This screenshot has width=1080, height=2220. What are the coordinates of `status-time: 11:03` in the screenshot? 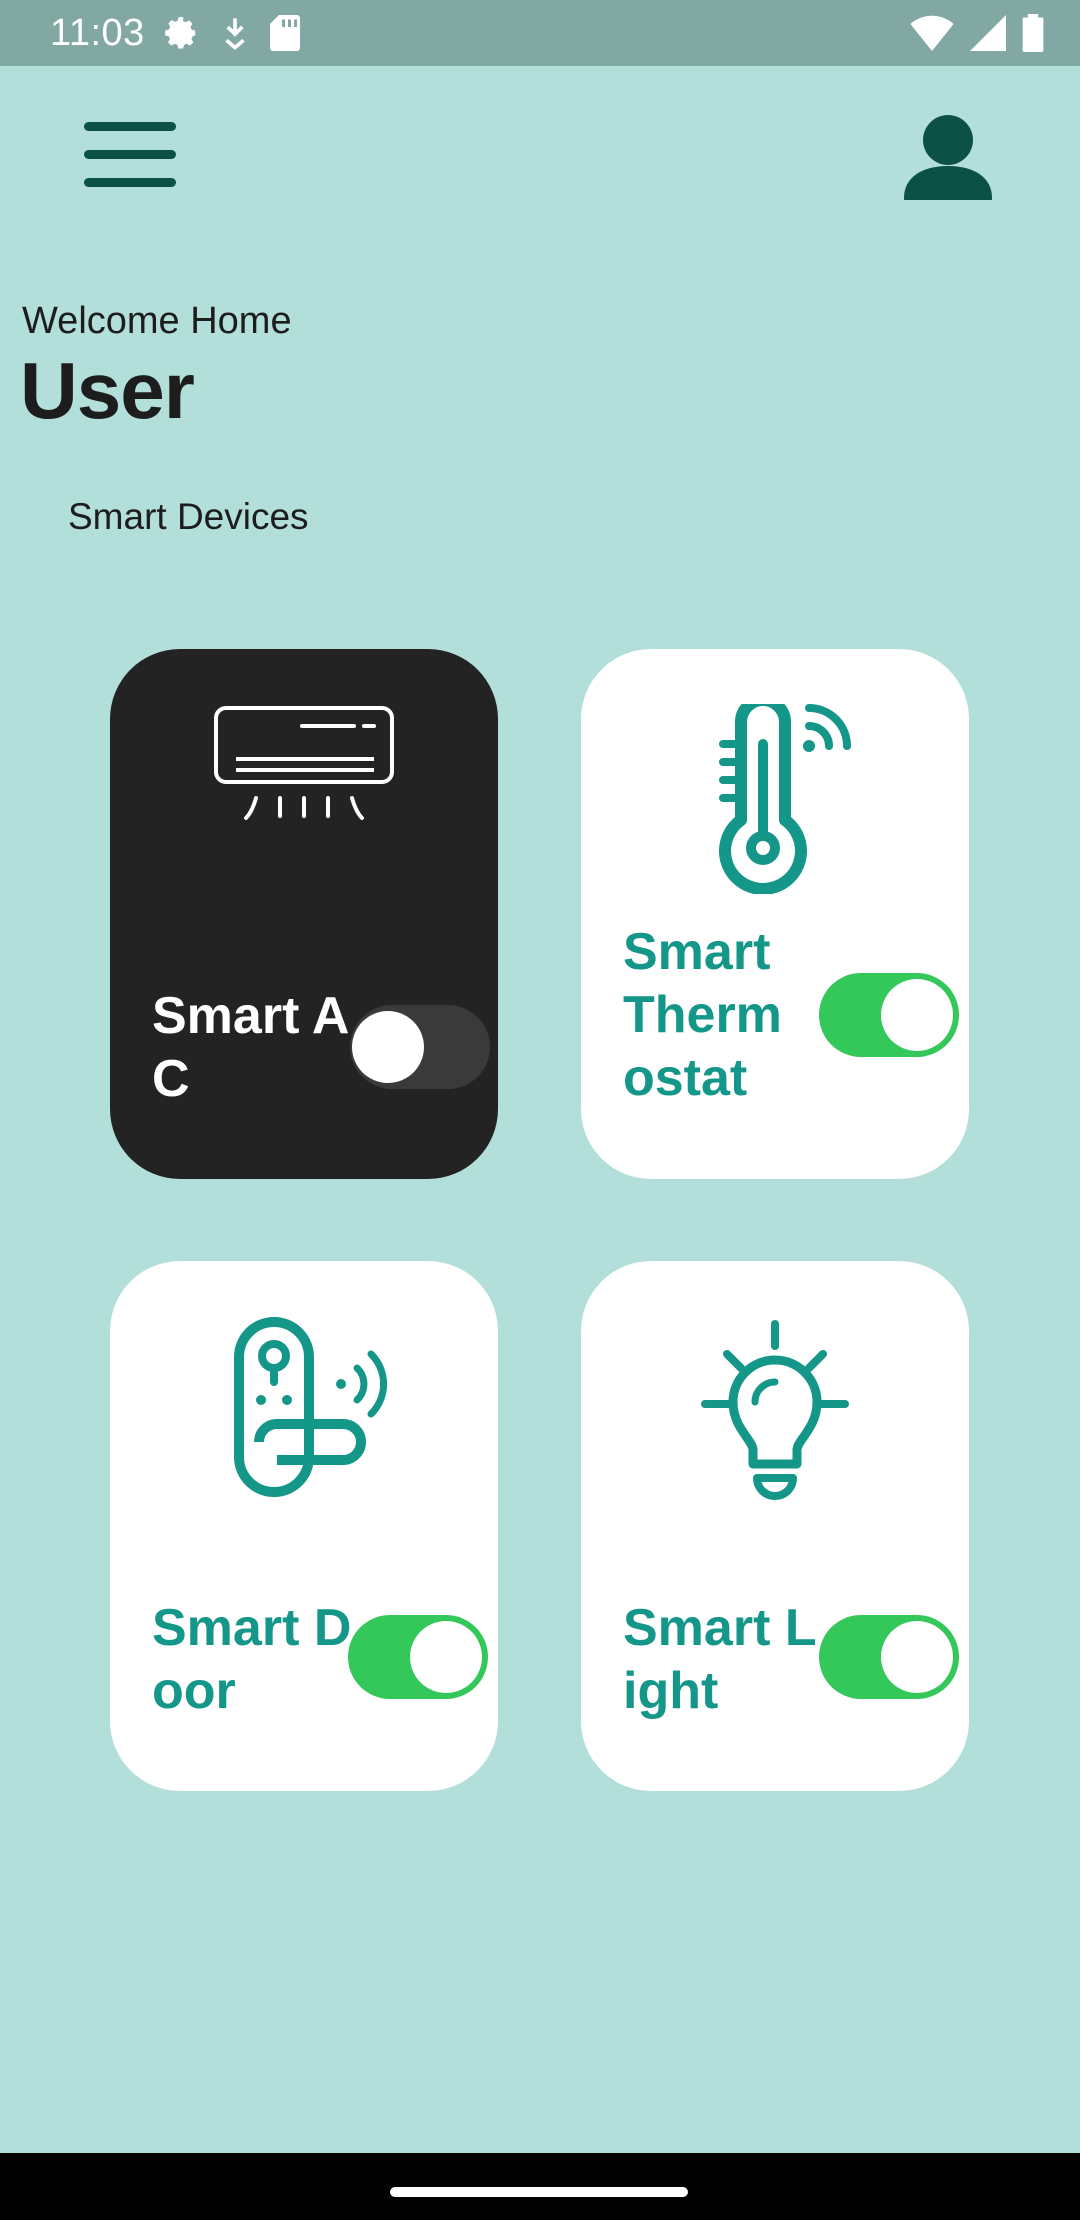 It's located at (97, 33).